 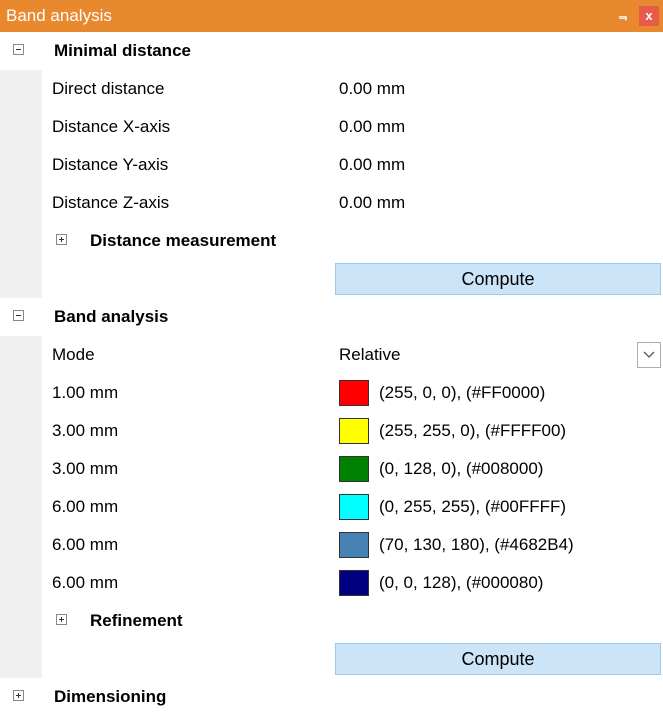 What do you see at coordinates (183, 240) in the screenshot?
I see `subcategory-label: Distance measurement` at bounding box center [183, 240].